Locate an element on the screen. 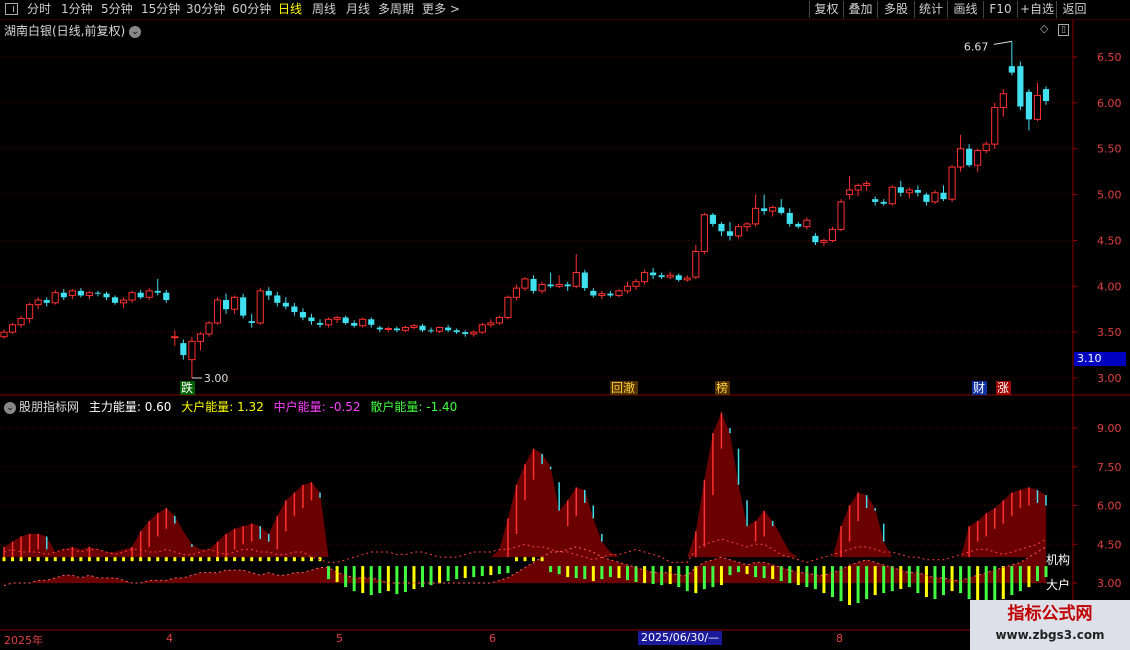  indicator-tick-label: 4.50 is located at coordinates (1109, 544).